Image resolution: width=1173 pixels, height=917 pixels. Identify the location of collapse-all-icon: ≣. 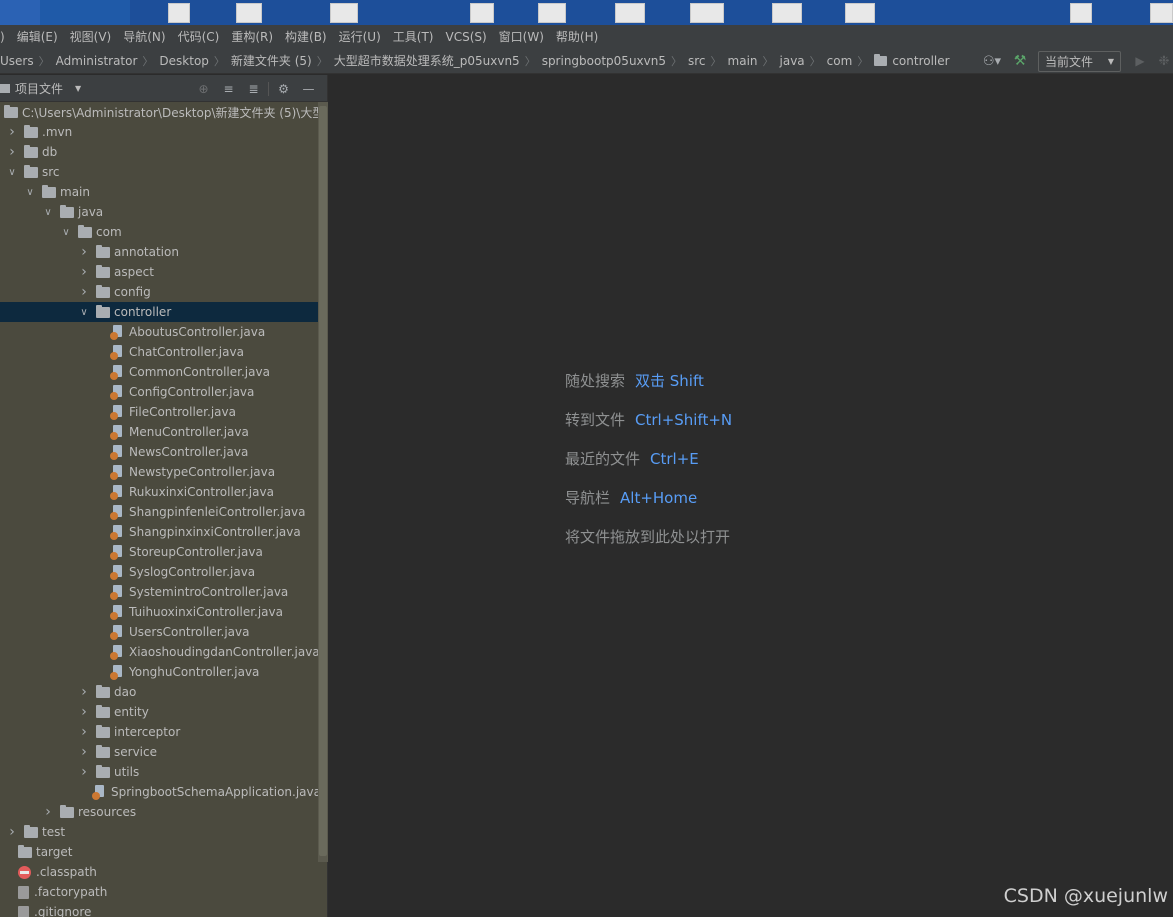
(253, 89).